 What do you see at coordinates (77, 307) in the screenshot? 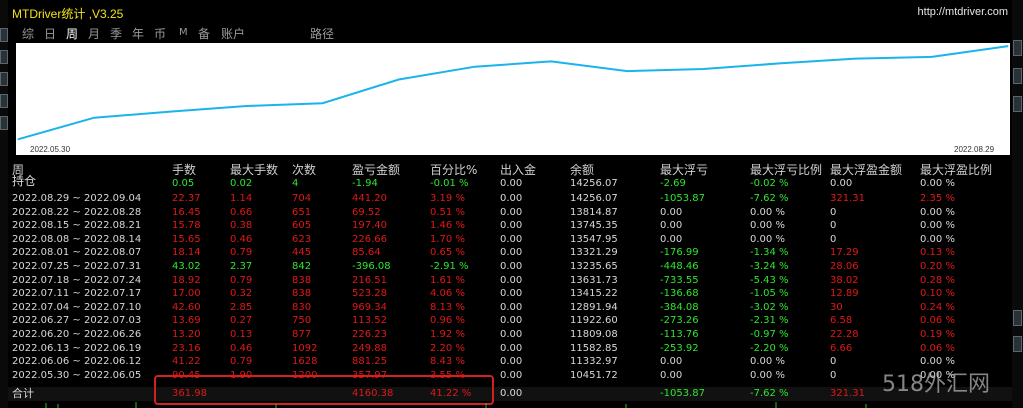
I see `row-period: 2022.07.04 ~ 2022.07.10` at bounding box center [77, 307].